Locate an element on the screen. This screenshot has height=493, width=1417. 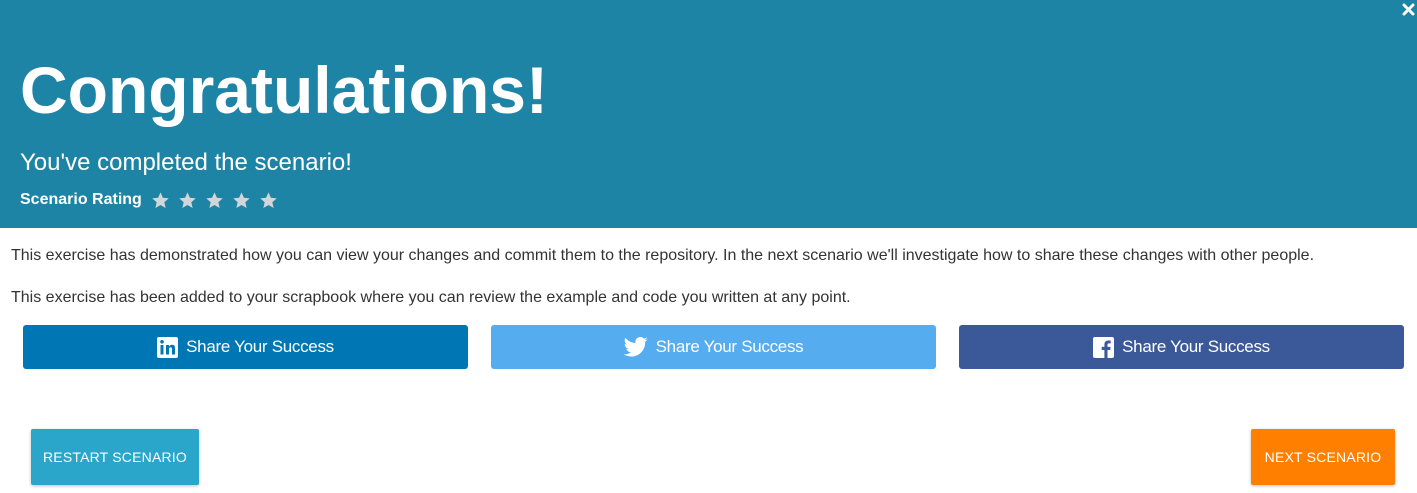
facebook-icon is located at coordinates (1104, 347).